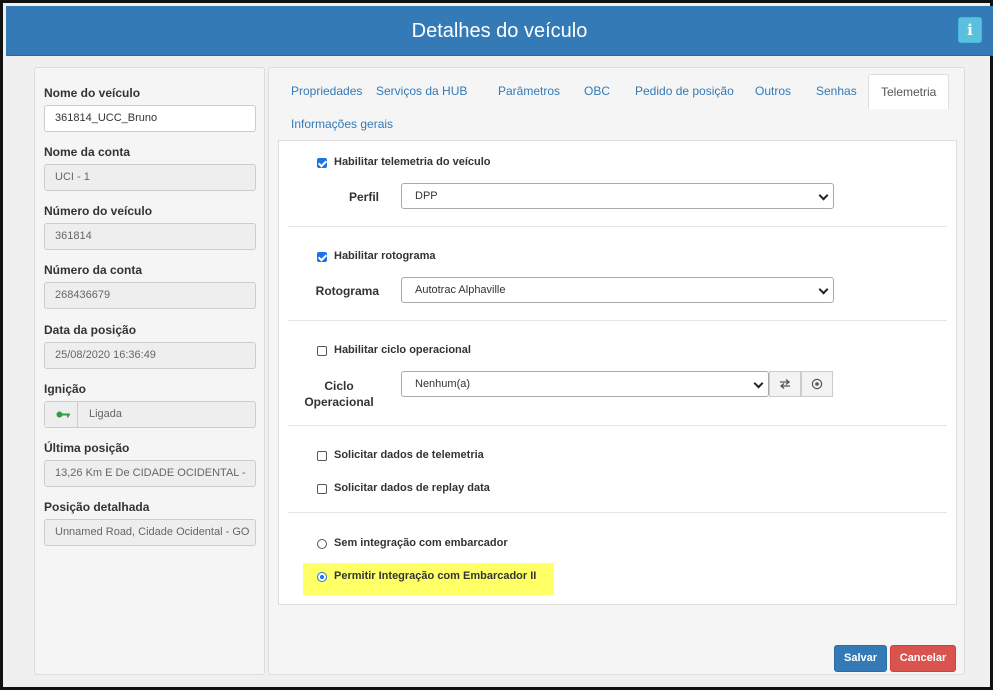 This screenshot has height=690, width=993. I want to click on request-replay-checkbox, so click(322, 489).